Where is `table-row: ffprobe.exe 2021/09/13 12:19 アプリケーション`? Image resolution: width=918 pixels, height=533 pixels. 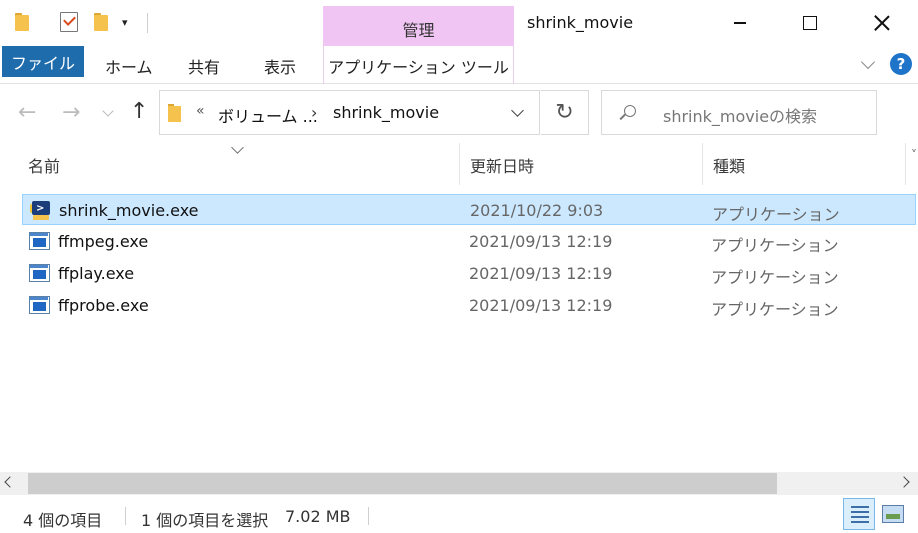
table-row: ffprobe.exe 2021/09/13 12:19 アプリケーション is located at coordinates (469, 305).